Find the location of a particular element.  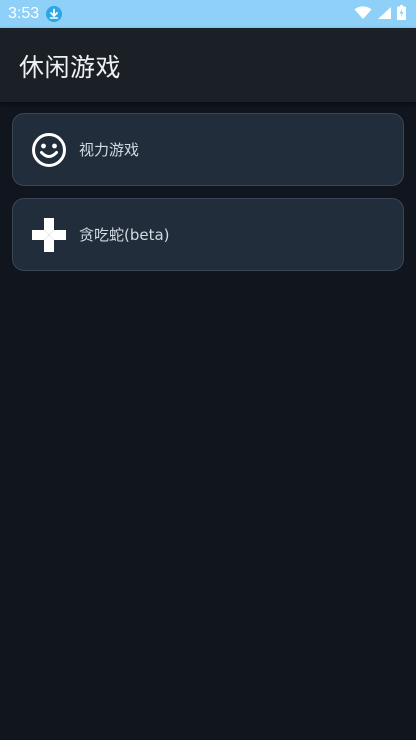

app-bar: 休闲游戏 is located at coordinates (208, 65).